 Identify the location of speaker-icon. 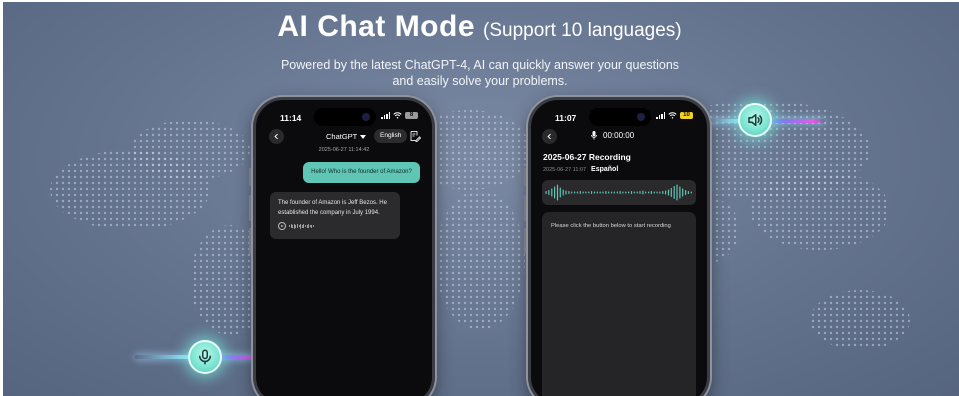
(755, 120).